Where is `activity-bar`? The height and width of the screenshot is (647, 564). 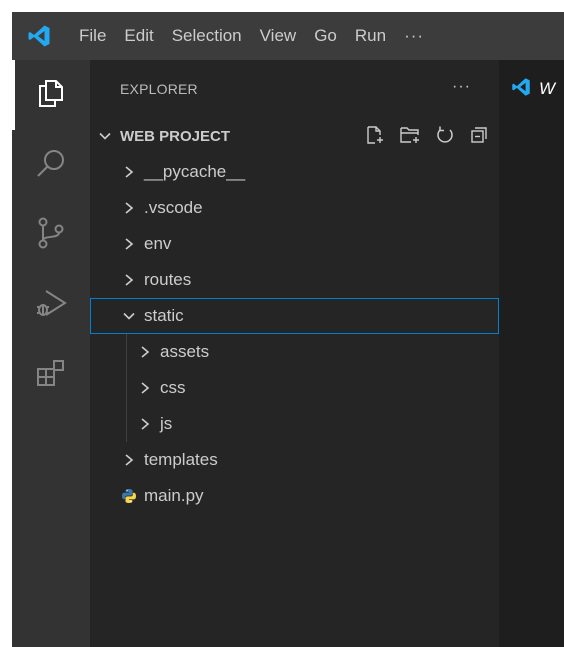 activity-bar is located at coordinates (51, 353).